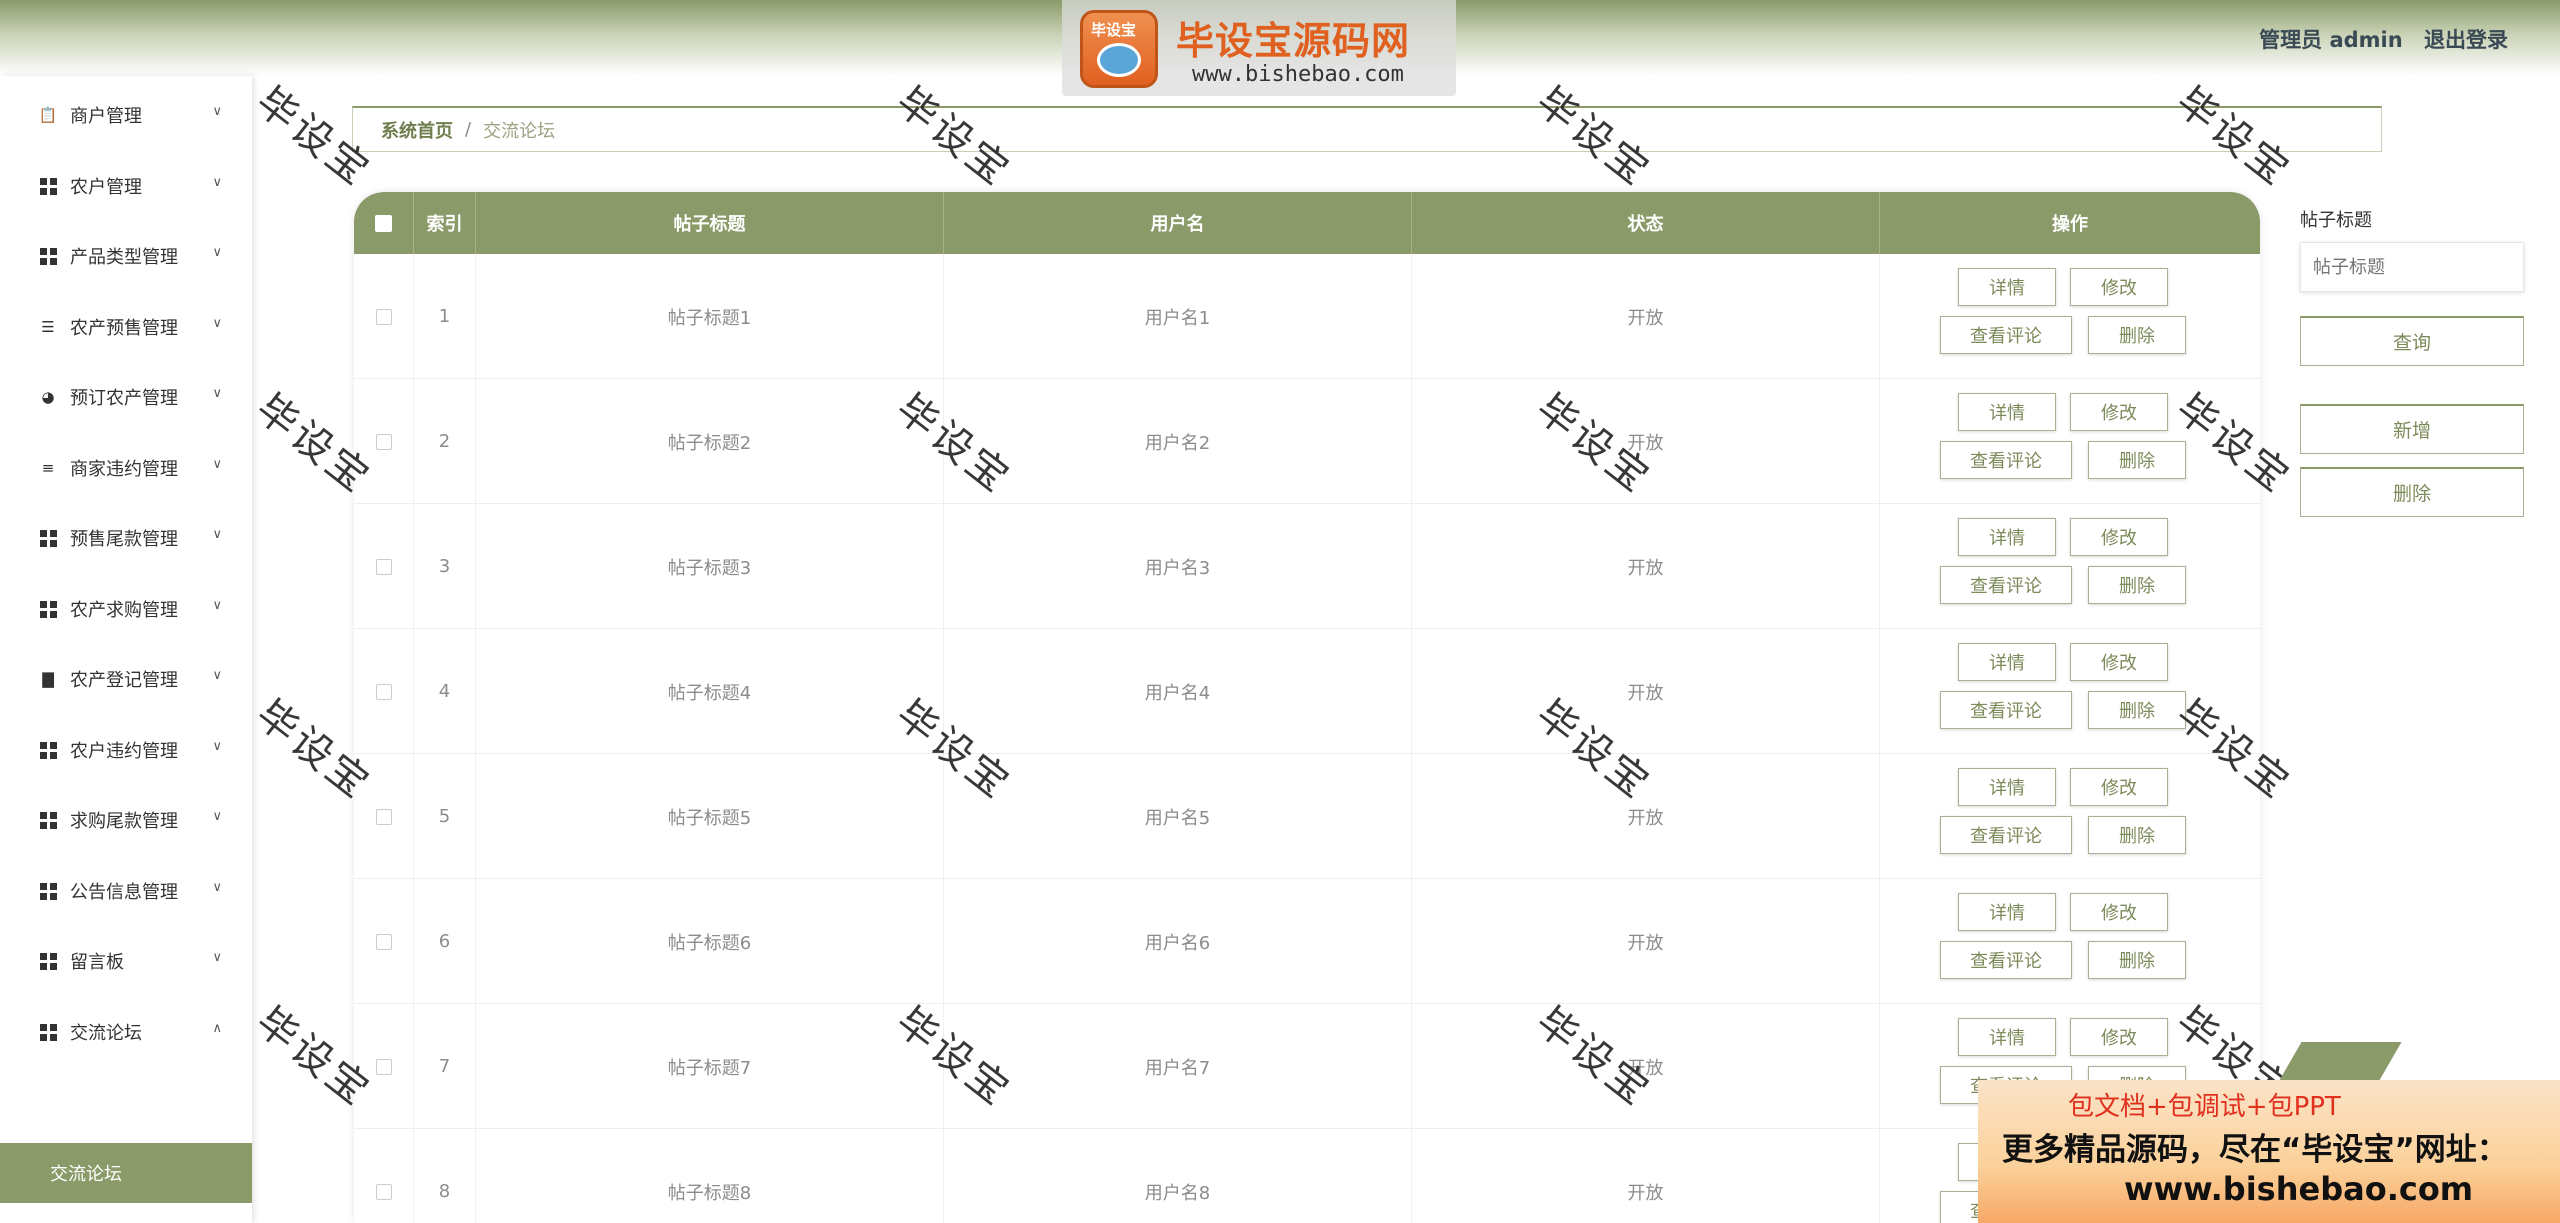 The image size is (2560, 1223). Describe the element at coordinates (2412, 267) in the screenshot. I see `search-title-input` at that location.